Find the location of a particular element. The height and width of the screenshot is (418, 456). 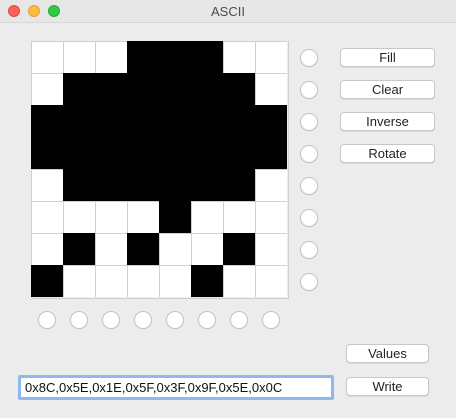

write-button: Write is located at coordinates (387, 386).